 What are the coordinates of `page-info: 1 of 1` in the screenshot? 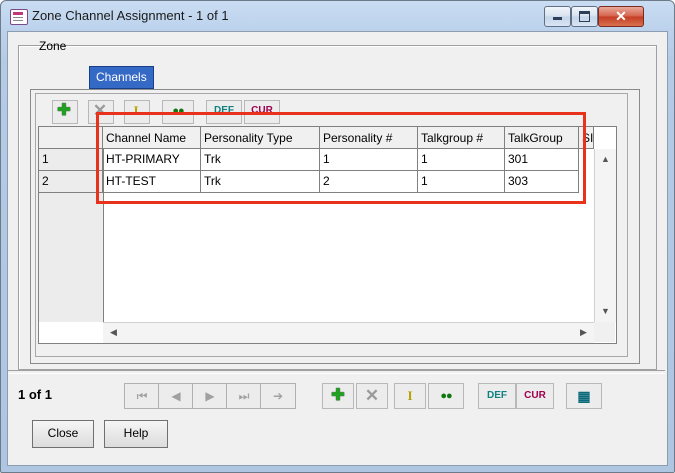 It's located at (35, 394).